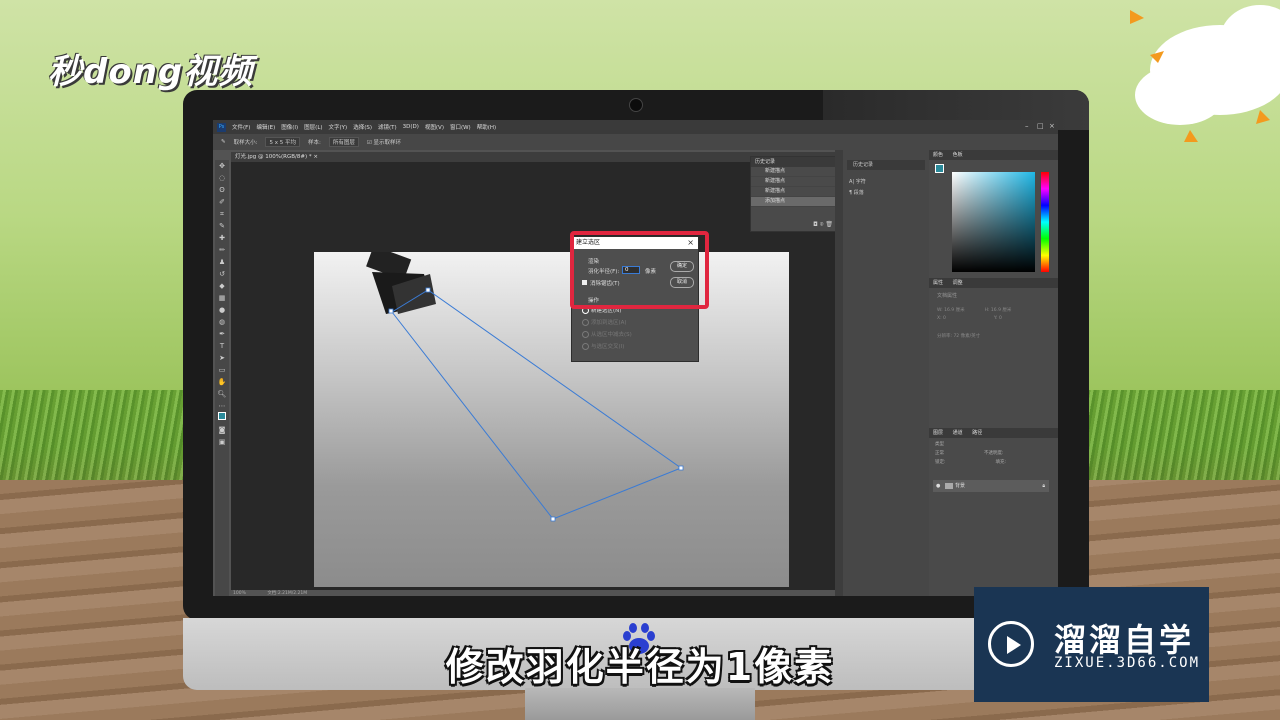  I want to click on layers-panel: 图层 通道 路径 类型 正常 不透明度: 锁定: 填充: ● 背景 🔒︎, so click(993, 512).